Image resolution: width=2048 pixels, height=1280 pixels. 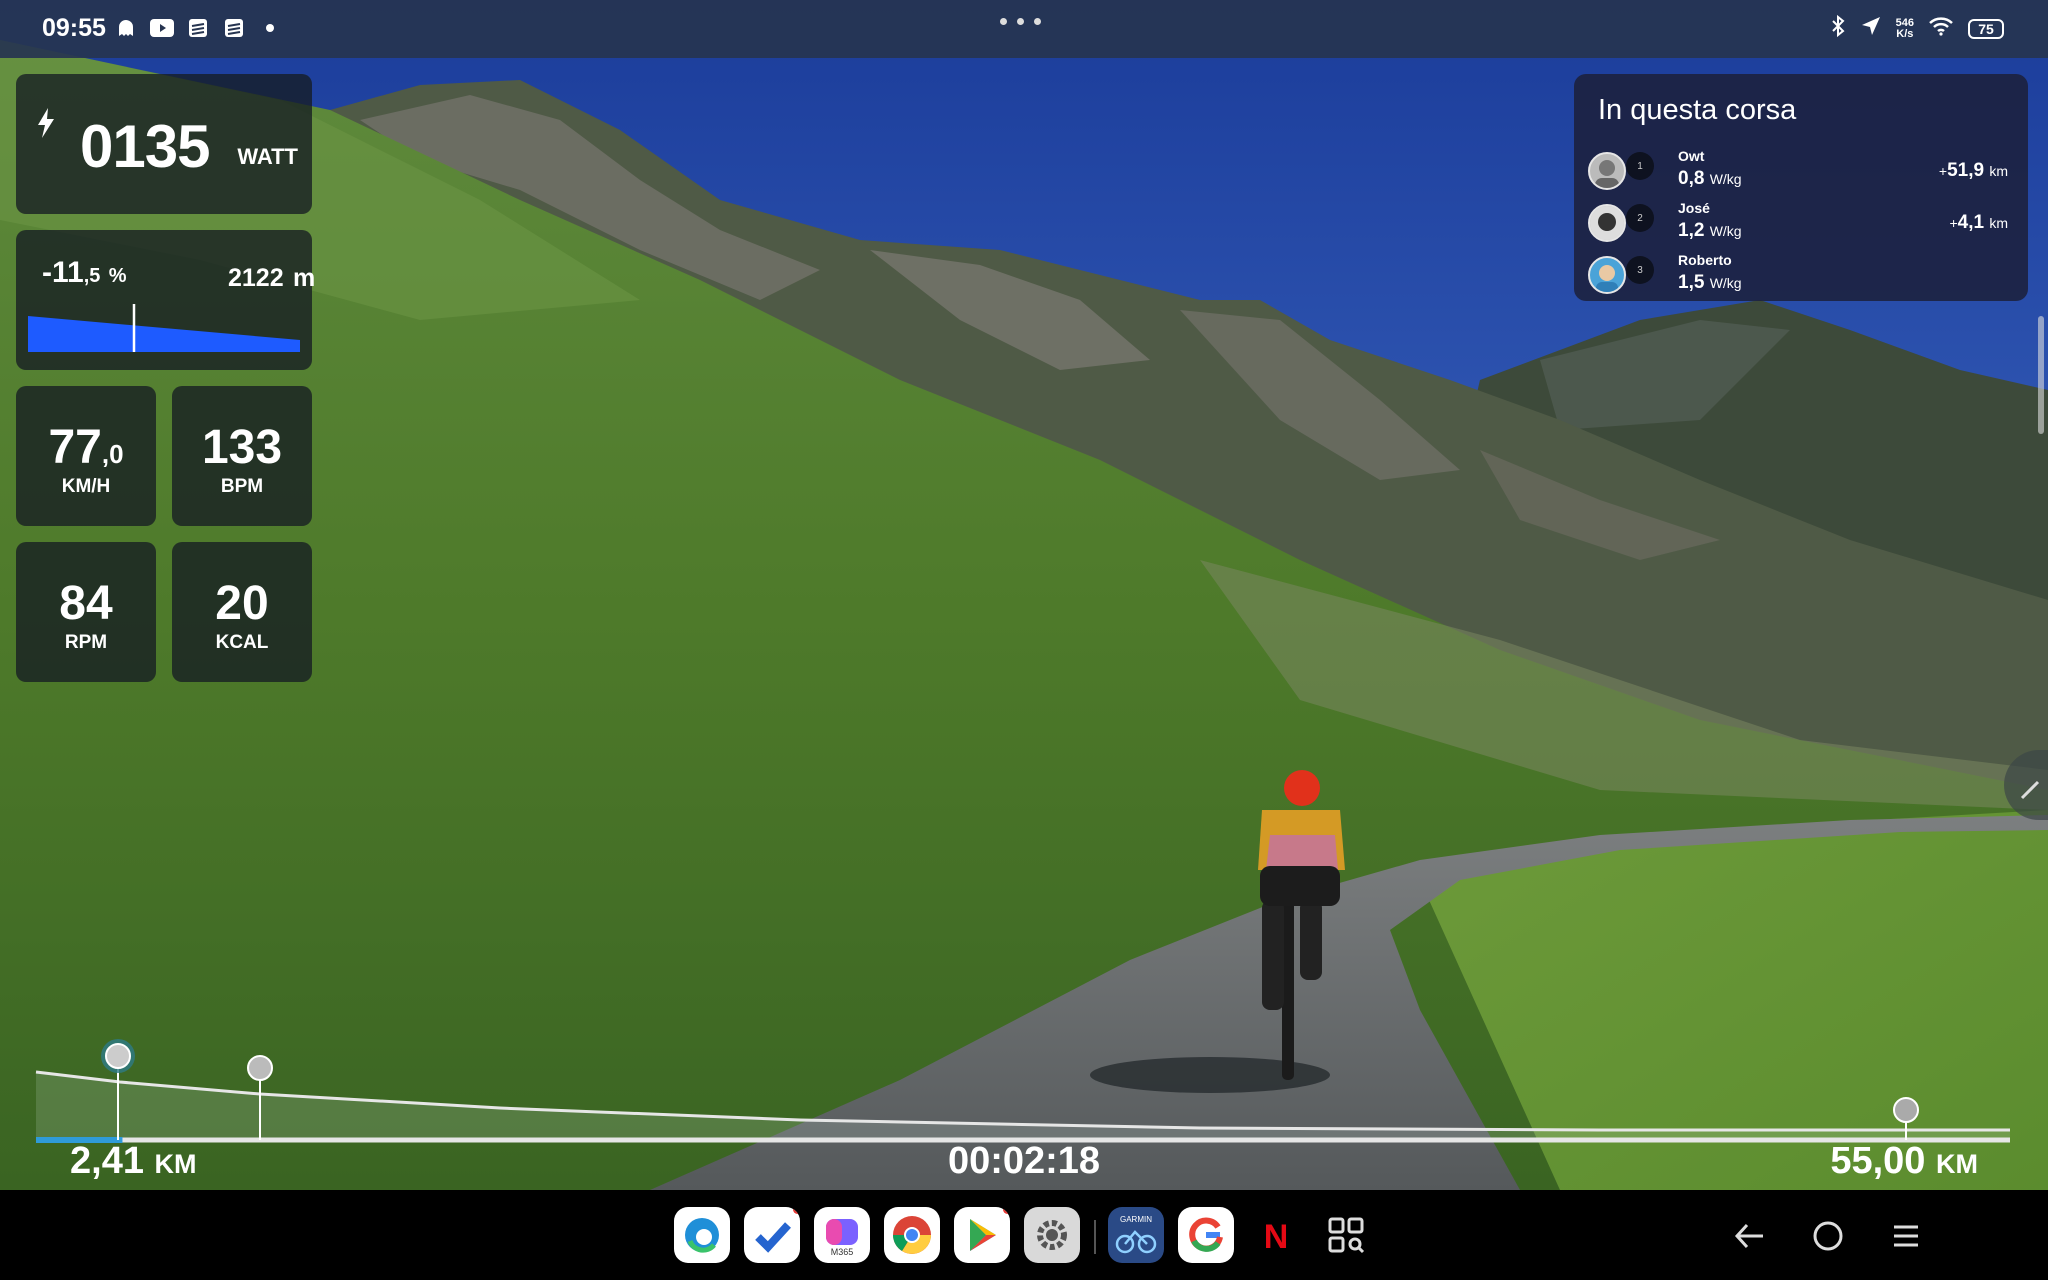 I want to click on power-value: 0135, so click(x=145, y=146).